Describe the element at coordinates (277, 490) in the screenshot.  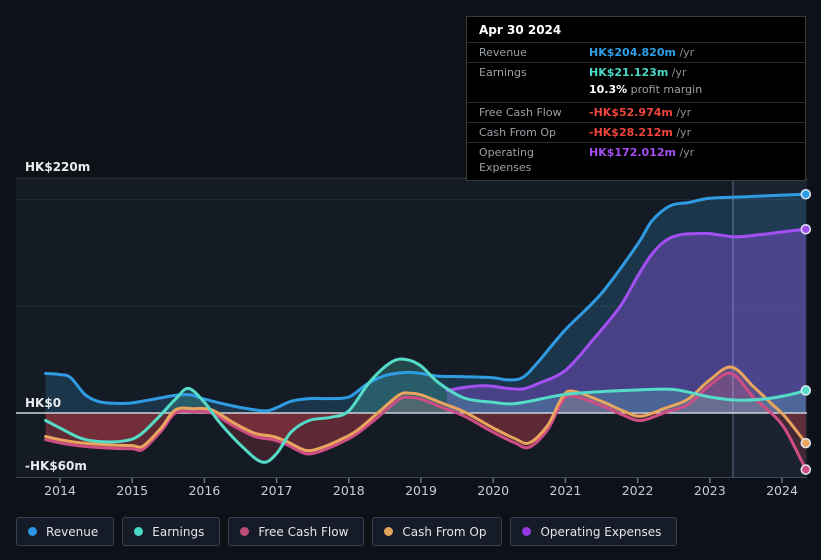
I see `svg-text: 2017` at that location.